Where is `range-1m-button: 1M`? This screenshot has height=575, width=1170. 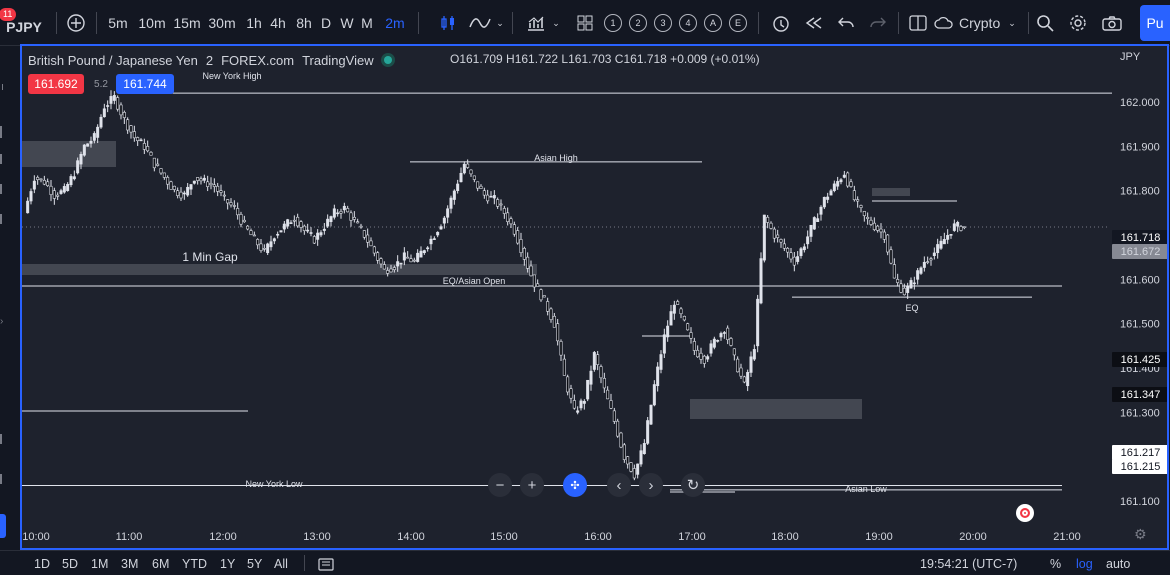 range-1m-button: 1M is located at coordinates (99, 563).